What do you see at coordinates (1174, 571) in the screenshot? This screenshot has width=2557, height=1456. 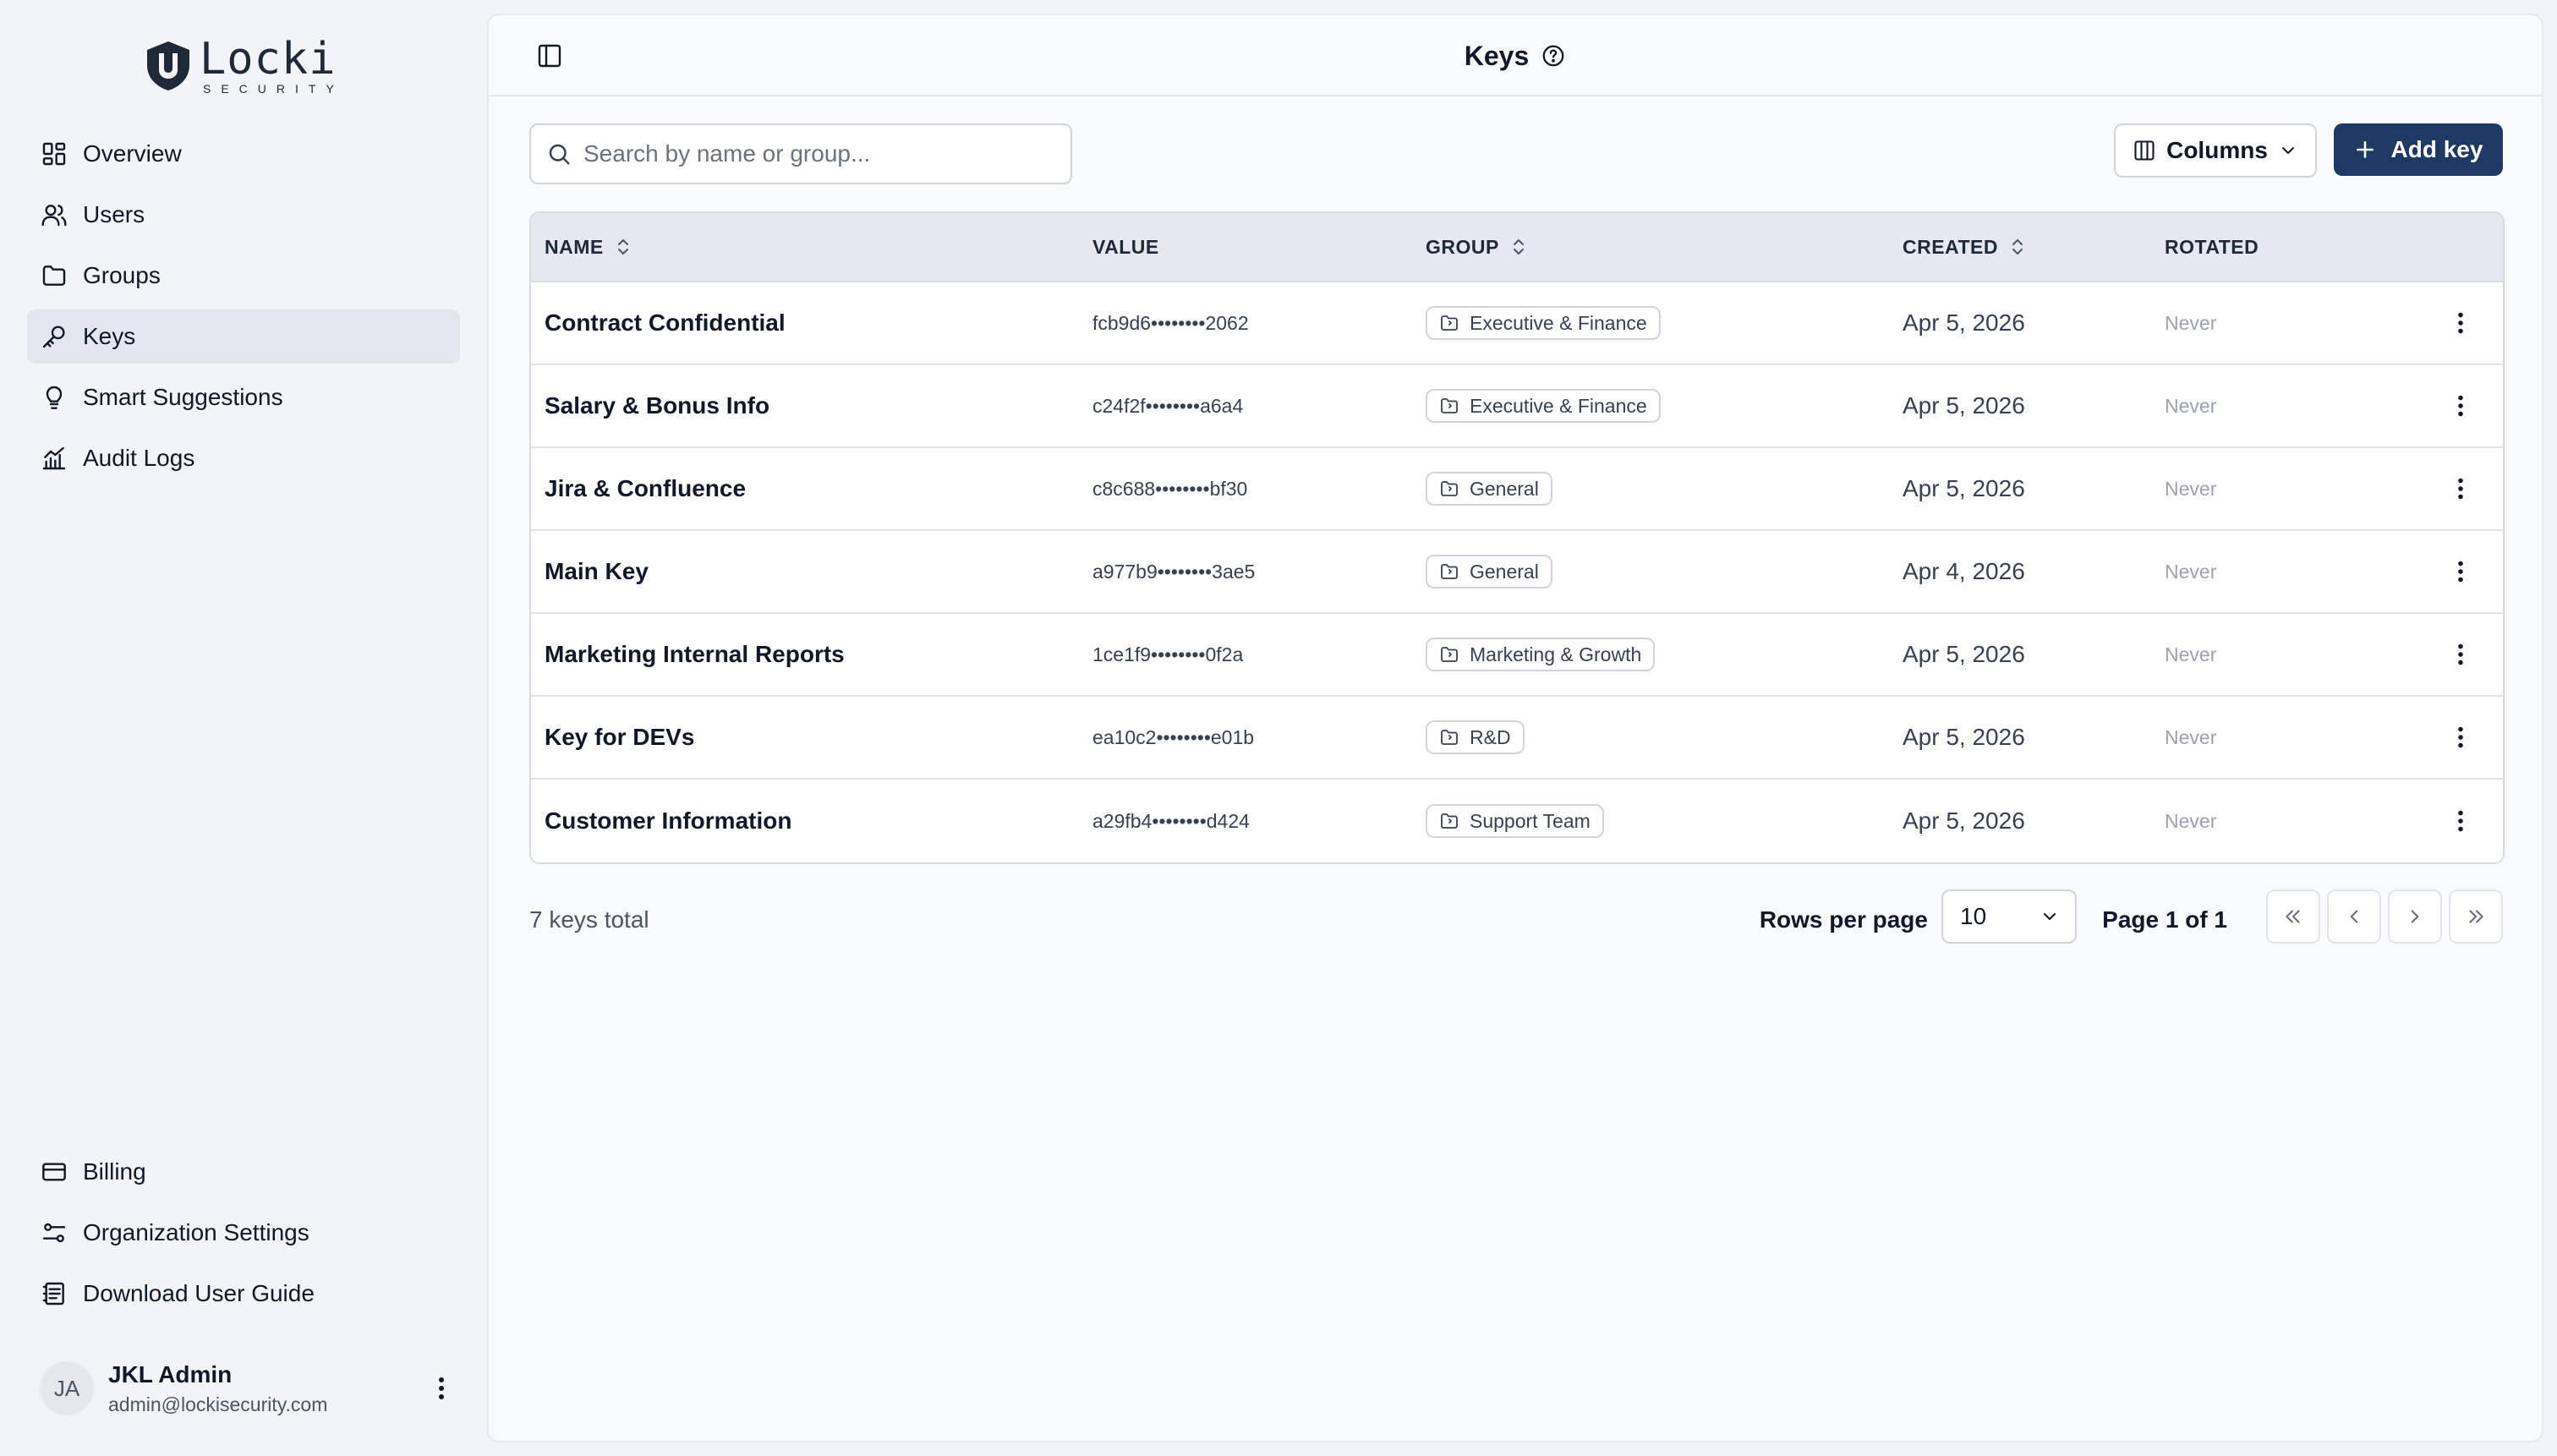 I see `key-value: a977b9••••••••3ae5` at bounding box center [1174, 571].